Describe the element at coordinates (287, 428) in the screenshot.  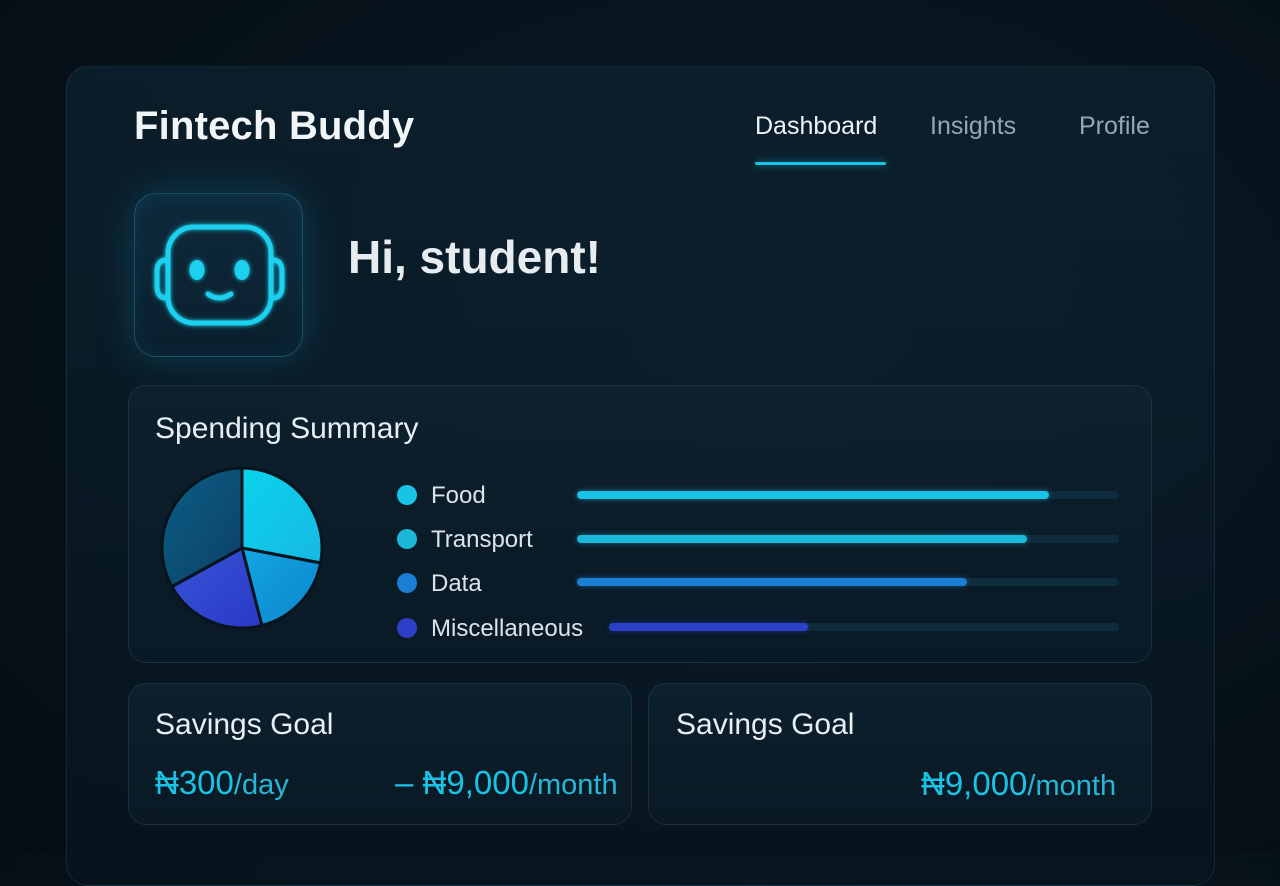
I see `spending-summary-title: Spending Summary` at that location.